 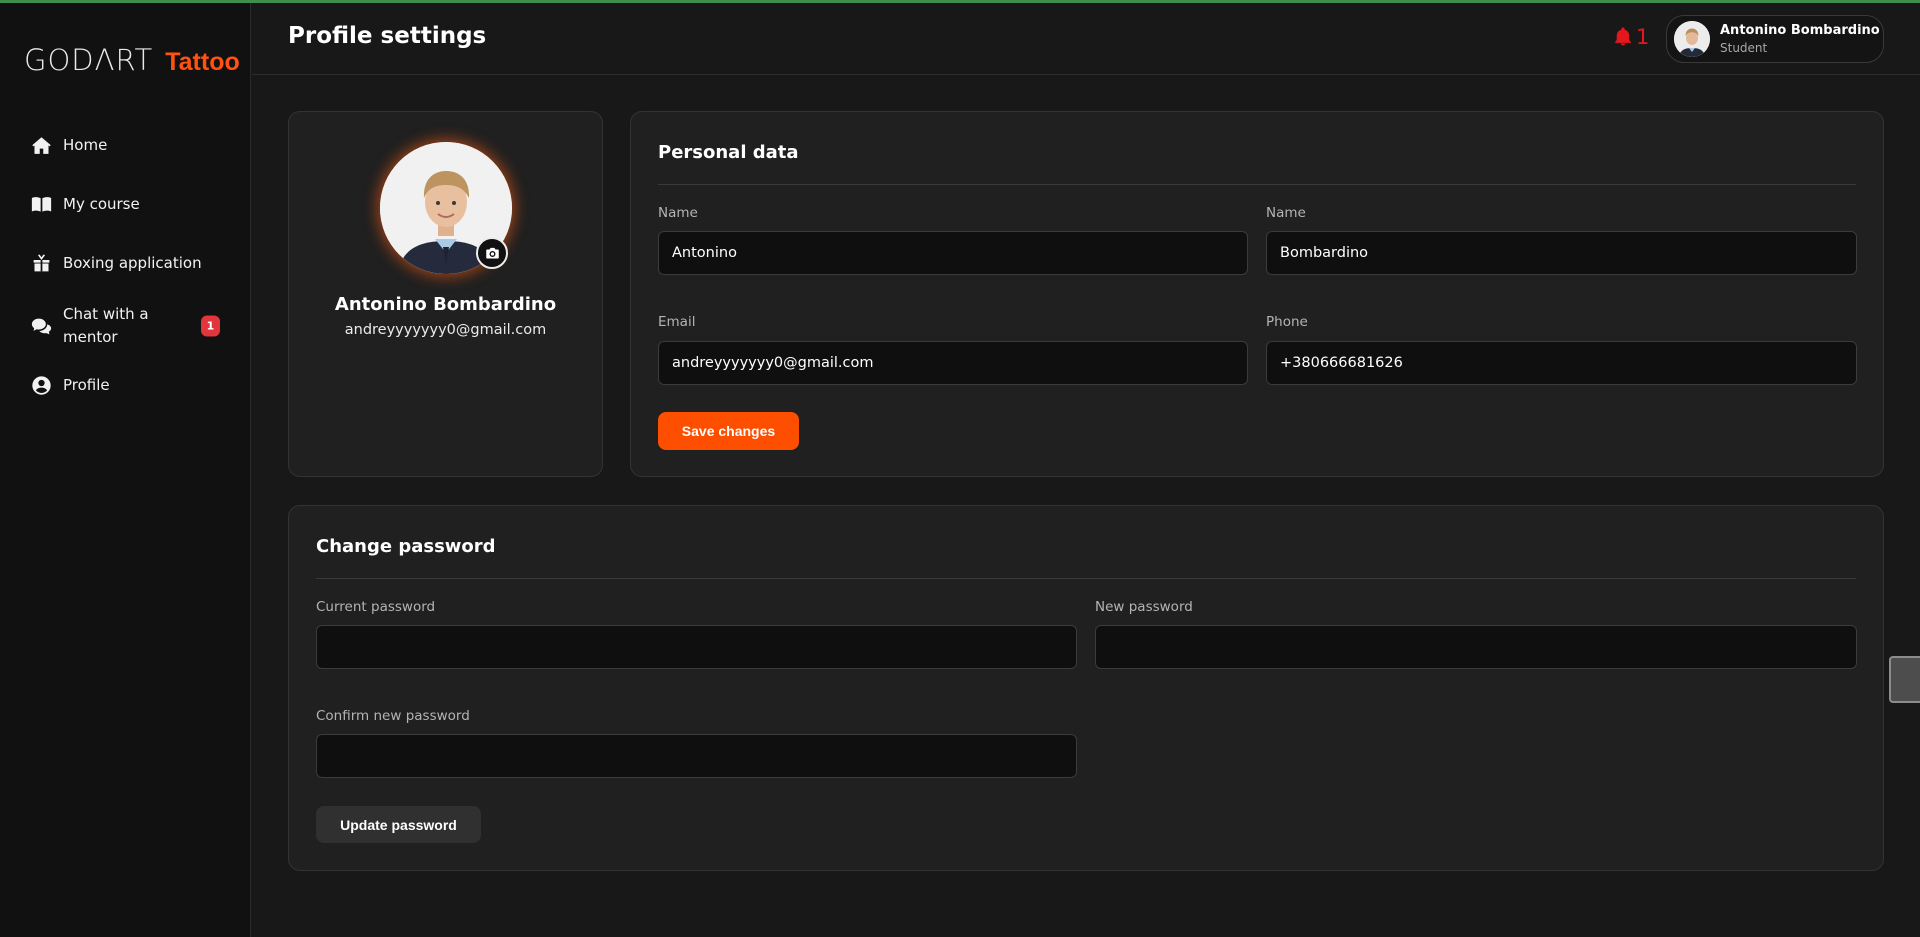 What do you see at coordinates (728, 152) in the screenshot?
I see `section-title: Personal data` at bounding box center [728, 152].